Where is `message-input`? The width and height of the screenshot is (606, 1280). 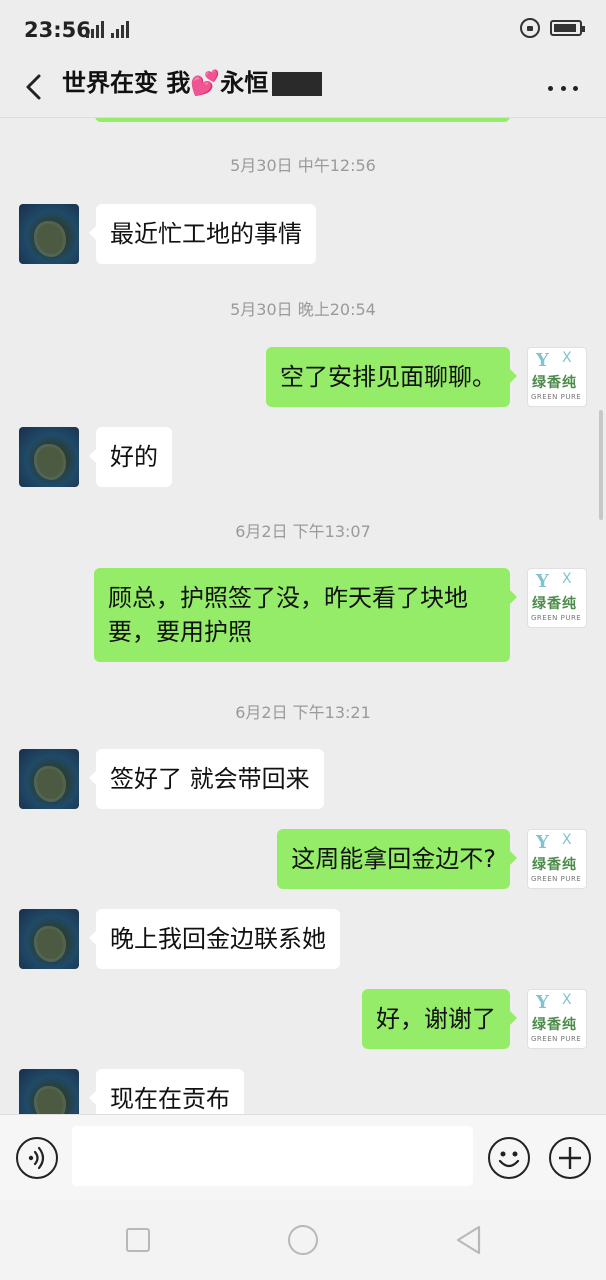
message-input is located at coordinates (272, 1156).